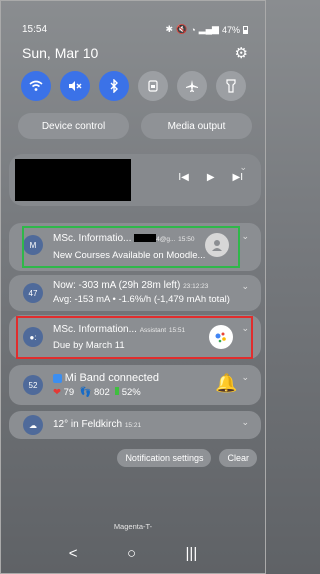  What do you see at coordinates (57, 378) in the screenshot?
I see `miband-logo-icon` at bounding box center [57, 378].